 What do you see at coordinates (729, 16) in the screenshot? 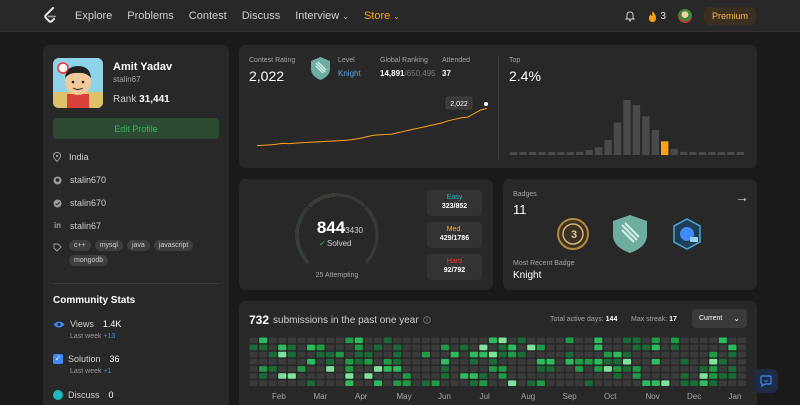
I see `premium-button: Premium` at bounding box center [729, 16].